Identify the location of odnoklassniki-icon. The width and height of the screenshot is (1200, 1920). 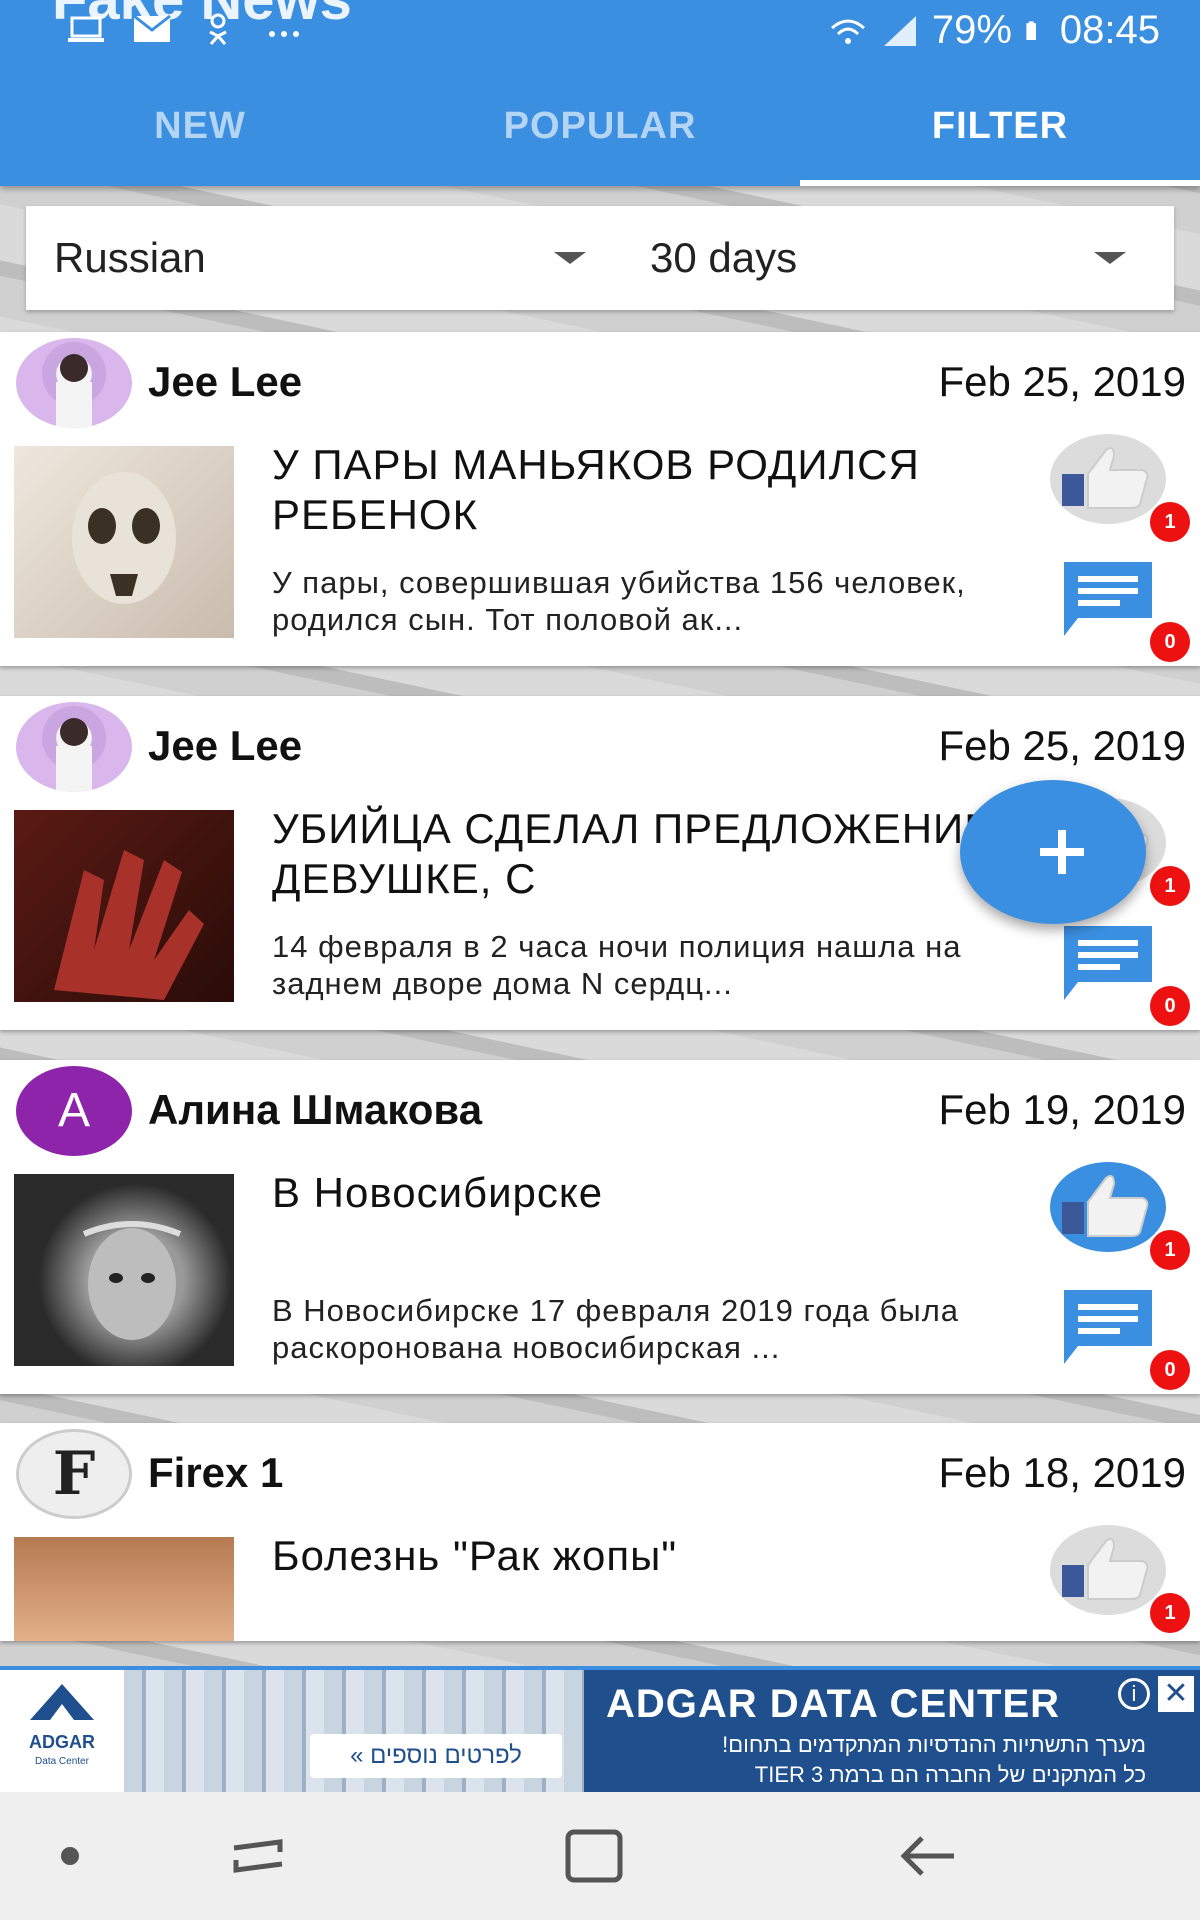
(218, 29).